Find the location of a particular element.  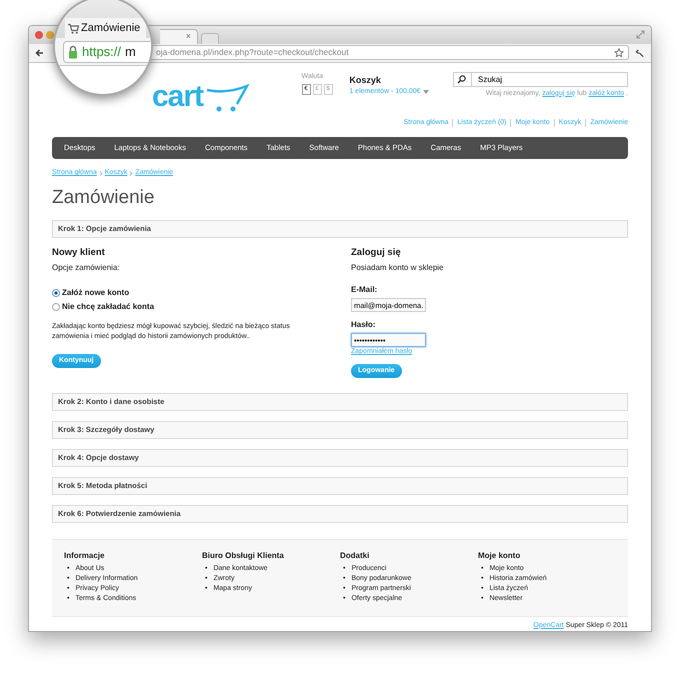

star-icon is located at coordinates (619, 53).